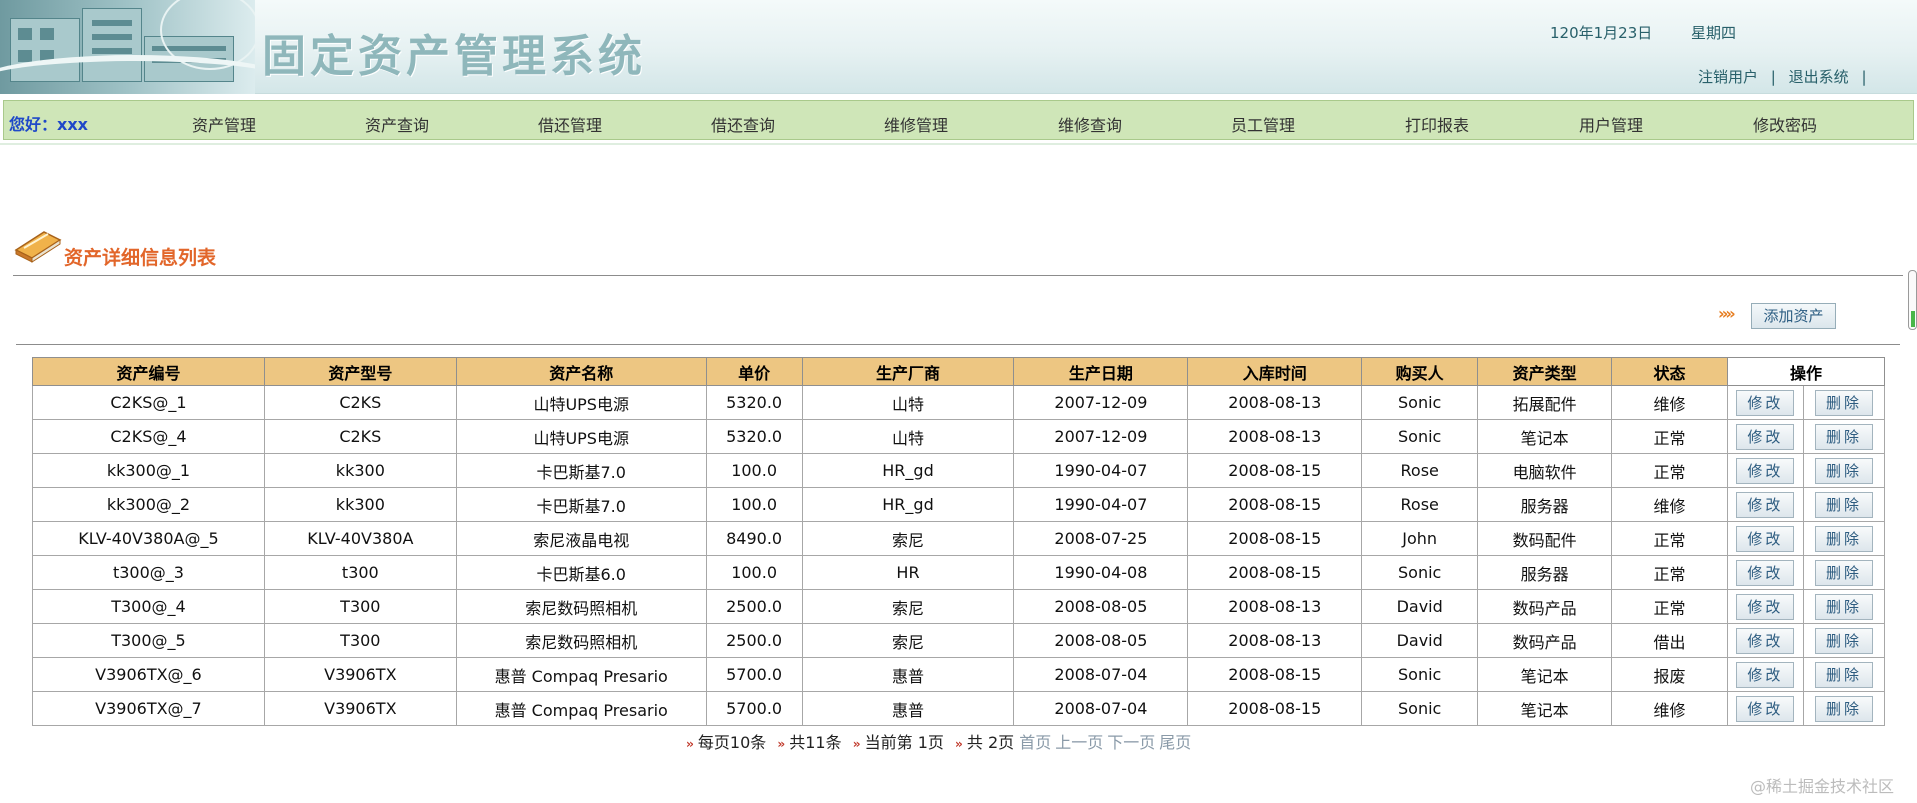 The height and width of the screenshot is (803, 1917). Describe the element at coordinates (148, 470) in the screenshot. I see `asset-id-cell: kk300@_1` at that location.